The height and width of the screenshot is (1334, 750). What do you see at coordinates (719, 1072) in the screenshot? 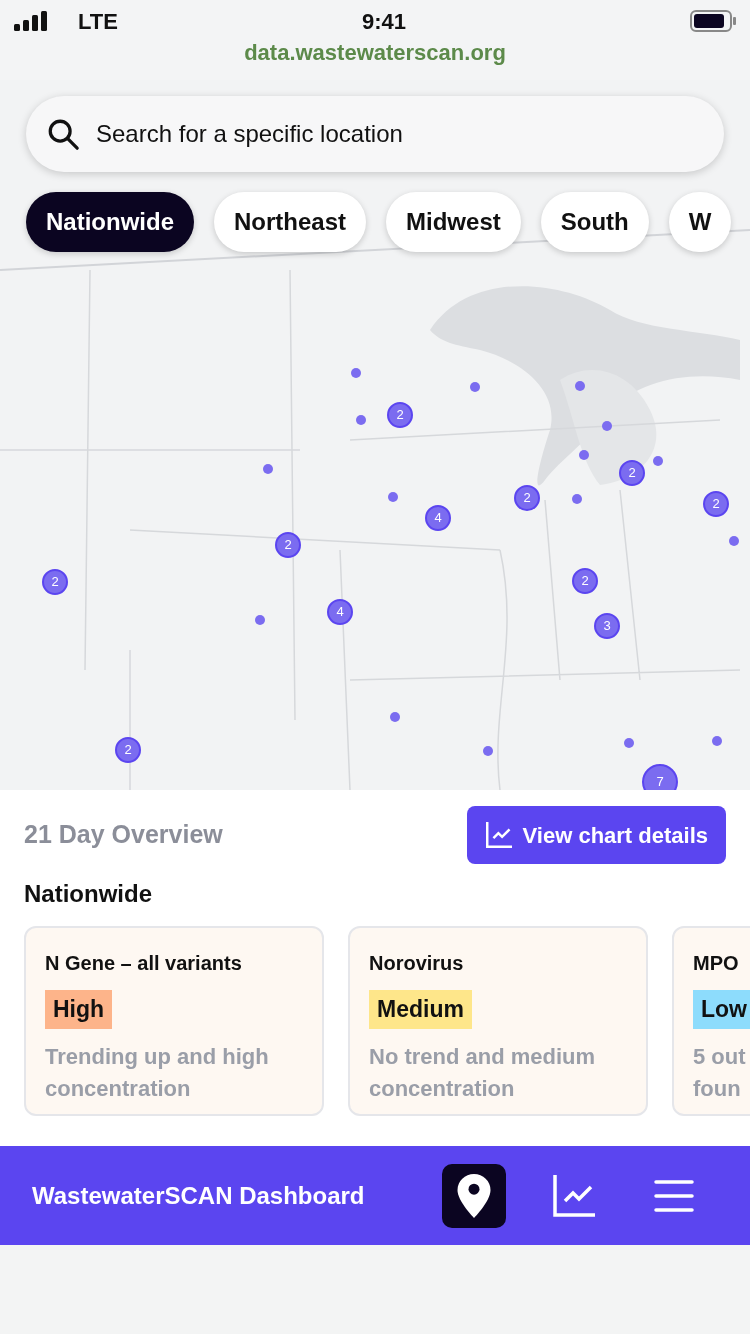
I see `trend-description: 5 out foun` at bounding box center [719, 1072].